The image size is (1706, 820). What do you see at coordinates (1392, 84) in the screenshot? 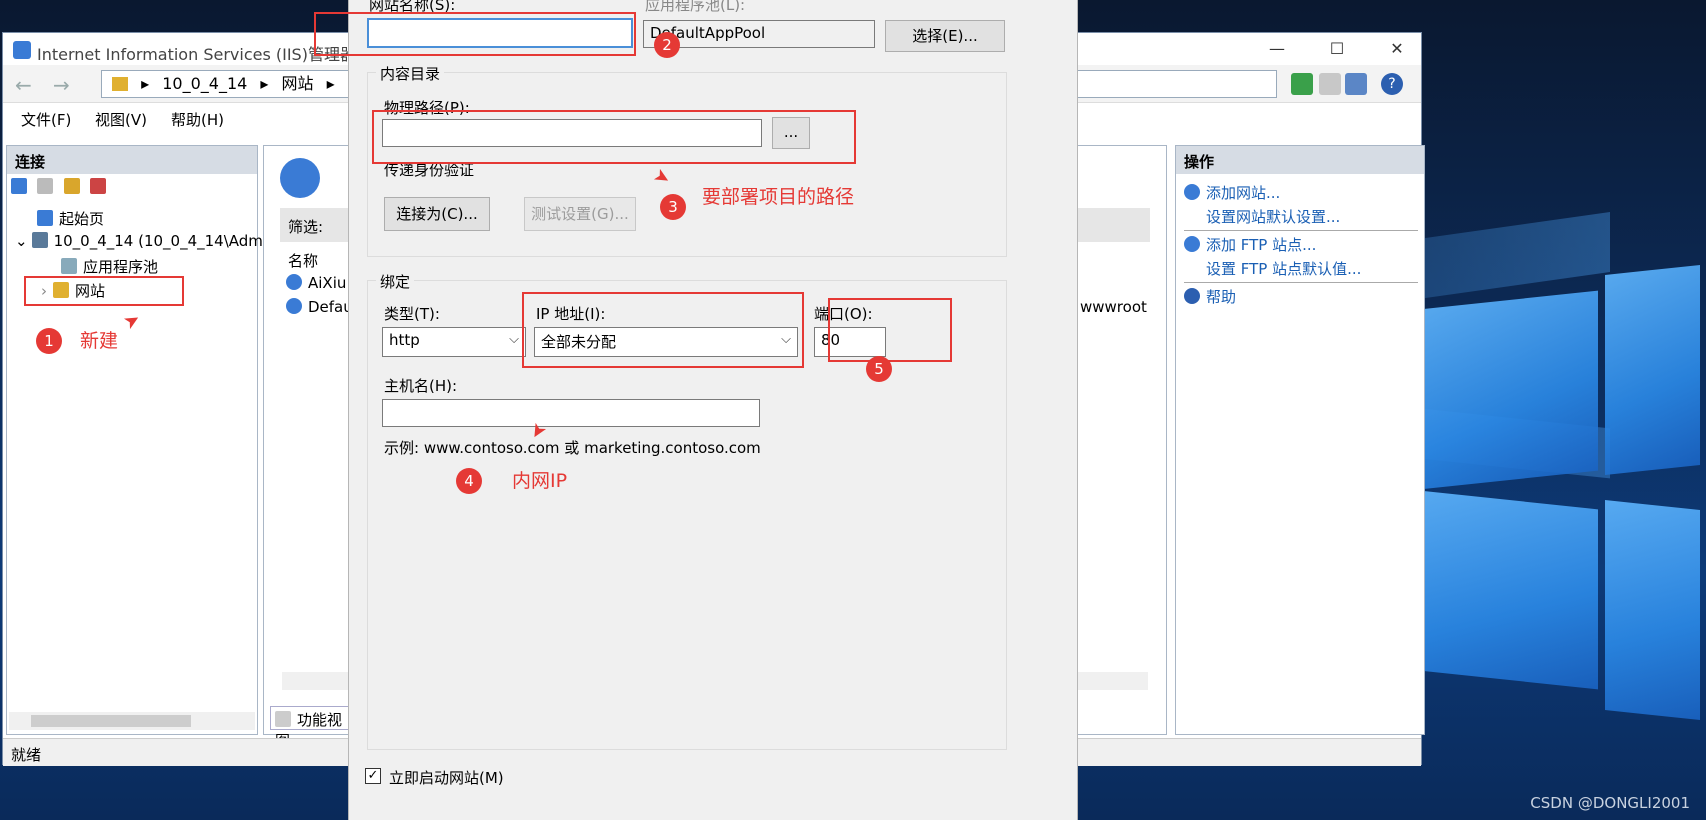
I see `help-icon: ?` at bounding box center [1392, 84].